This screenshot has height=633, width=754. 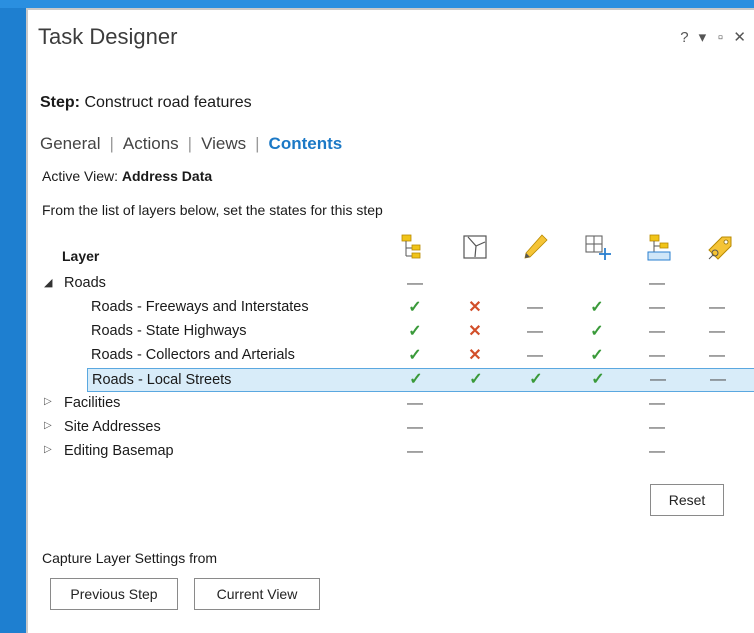 What do you see at coordinates (119, 451) in the screenshot?
I see `layer-label: Editing Basemap` at bounding box center [119, 451].